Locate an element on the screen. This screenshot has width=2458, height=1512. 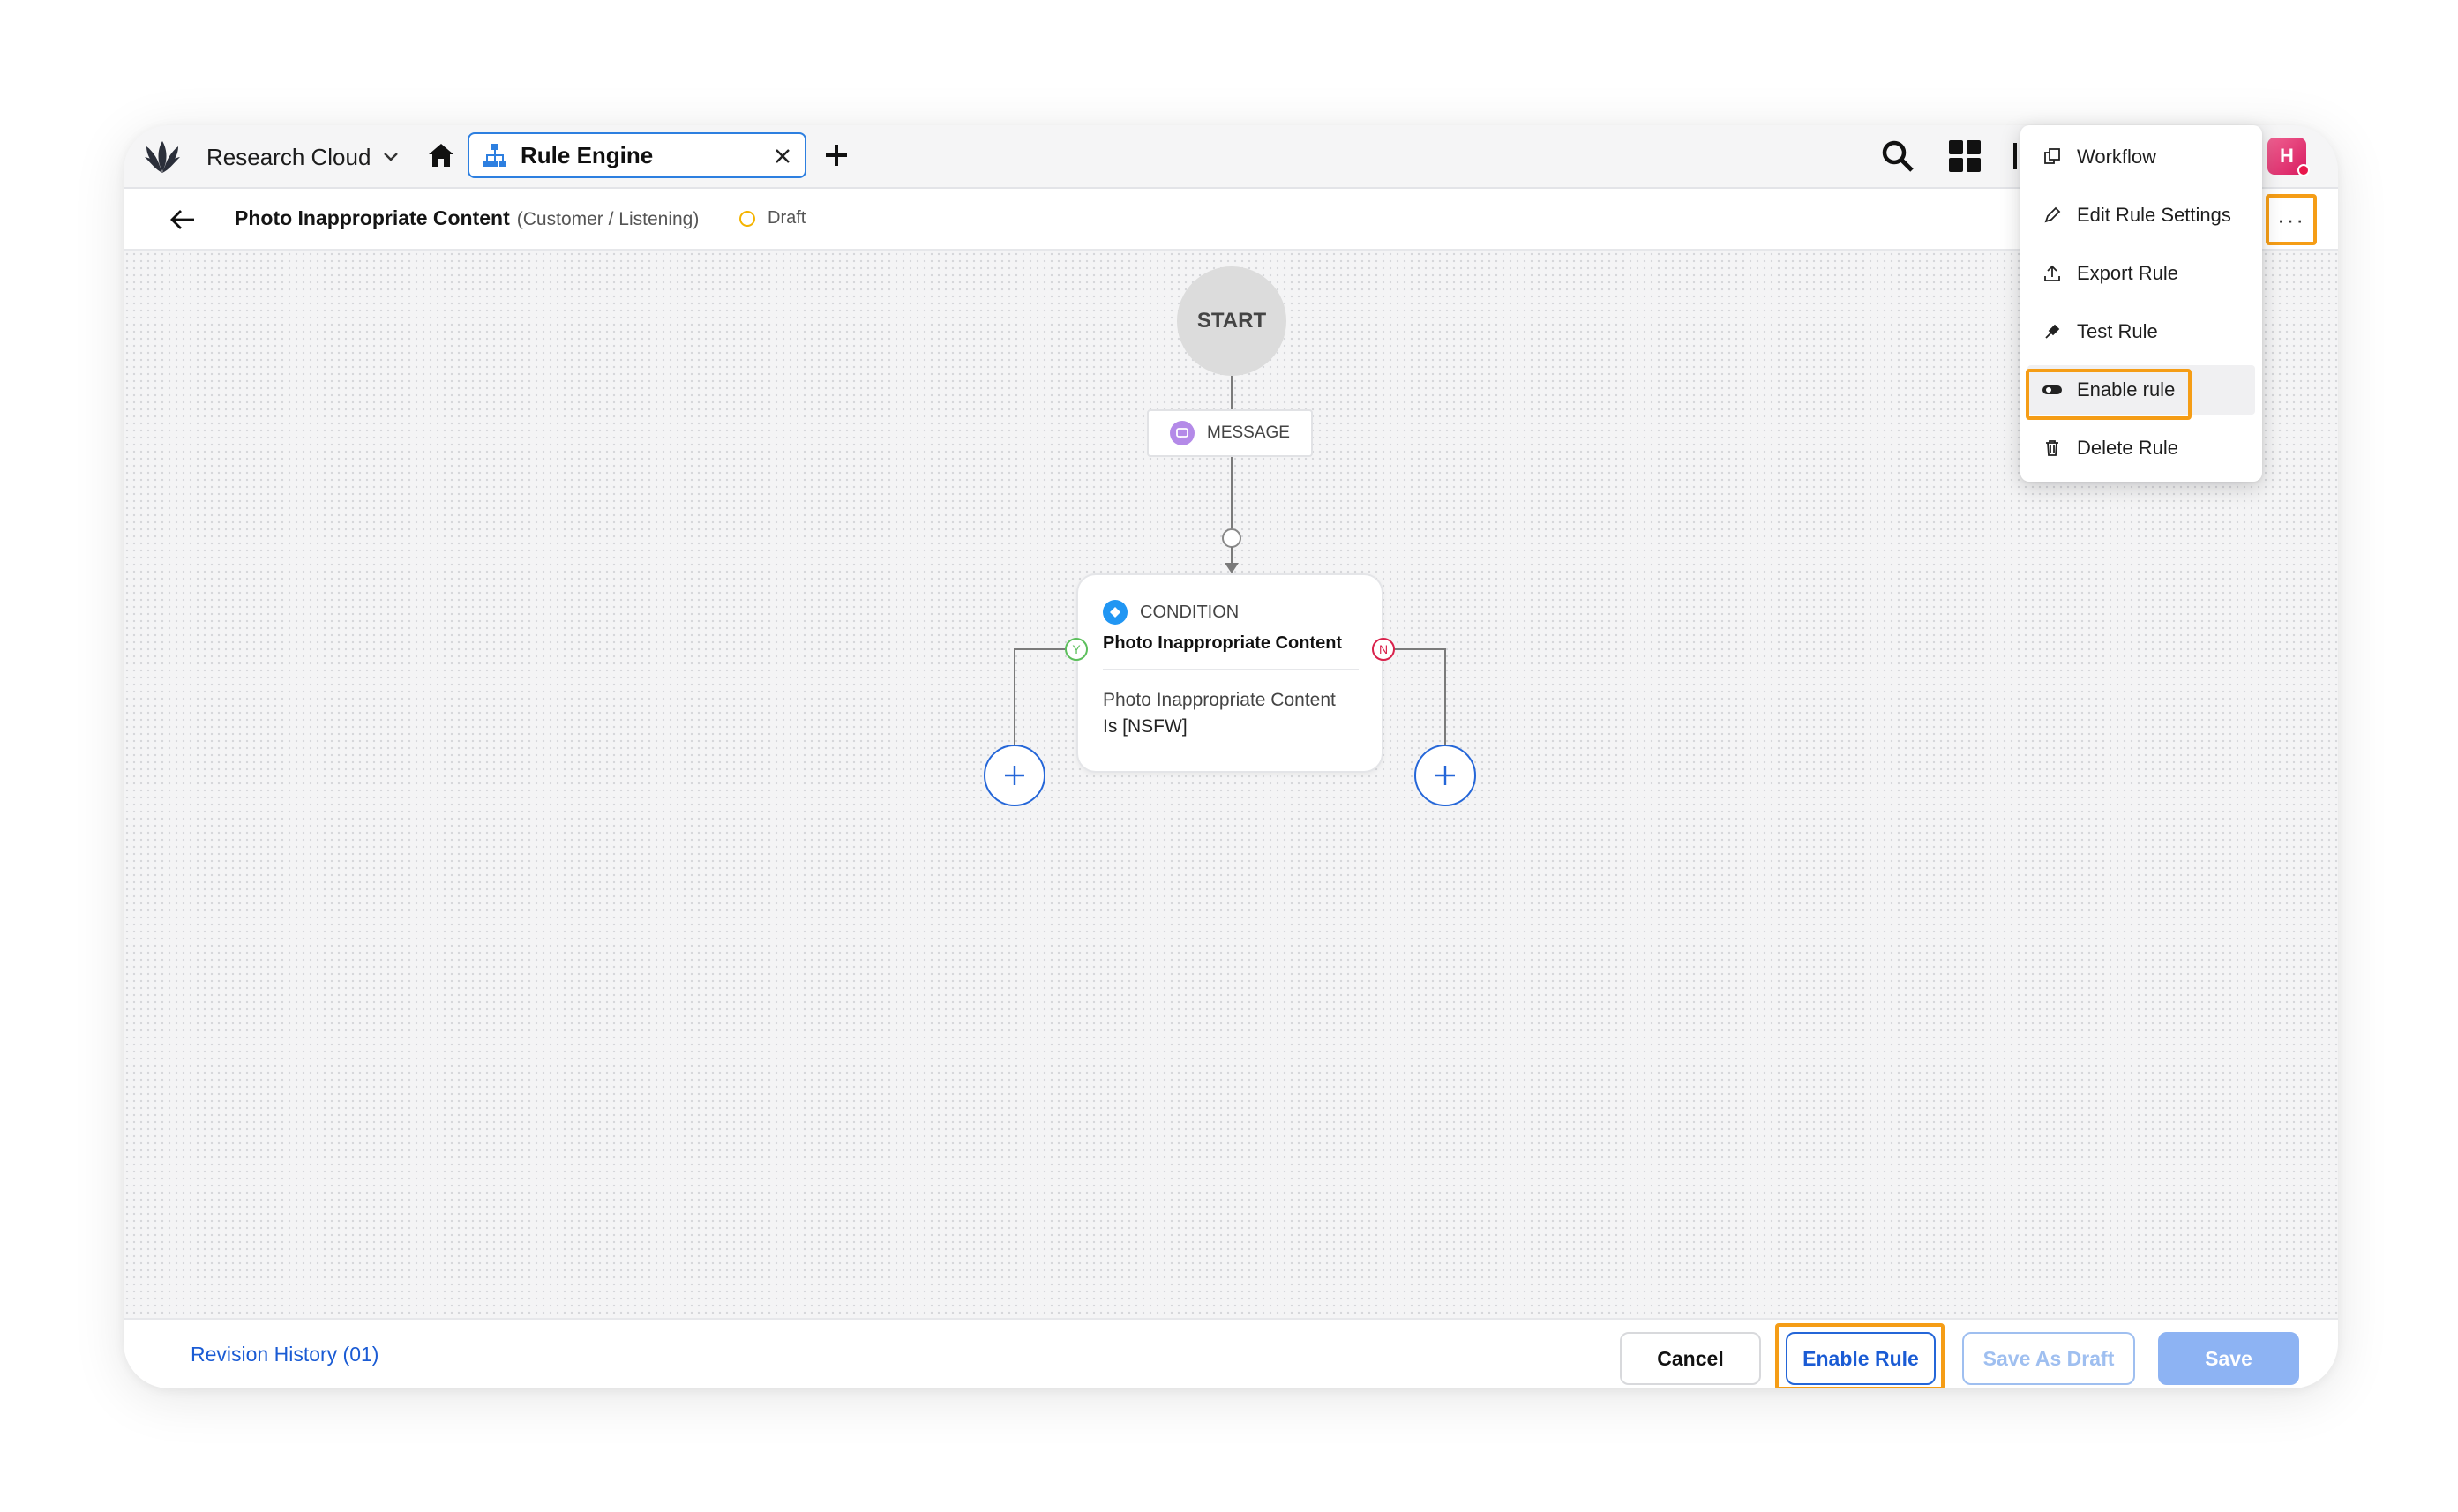
menu-item-test-rule: Test Rule is located at coordinates (2141, 331).